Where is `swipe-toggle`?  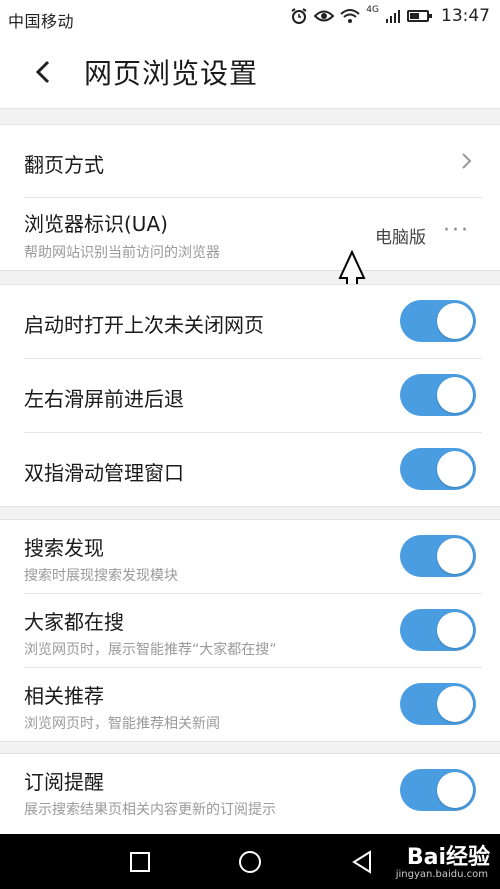 swipe-toggle is located at coordinates (438, 395).